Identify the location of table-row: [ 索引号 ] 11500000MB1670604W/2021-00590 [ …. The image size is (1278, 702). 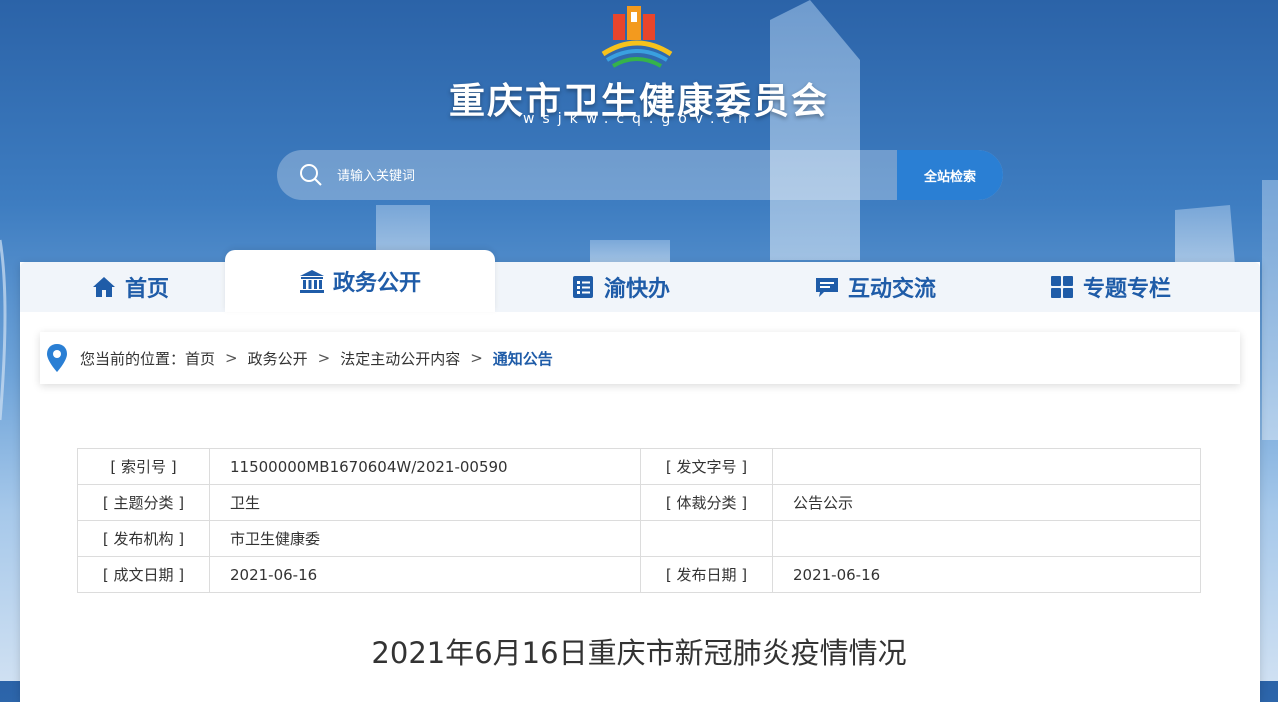
(639, 466).